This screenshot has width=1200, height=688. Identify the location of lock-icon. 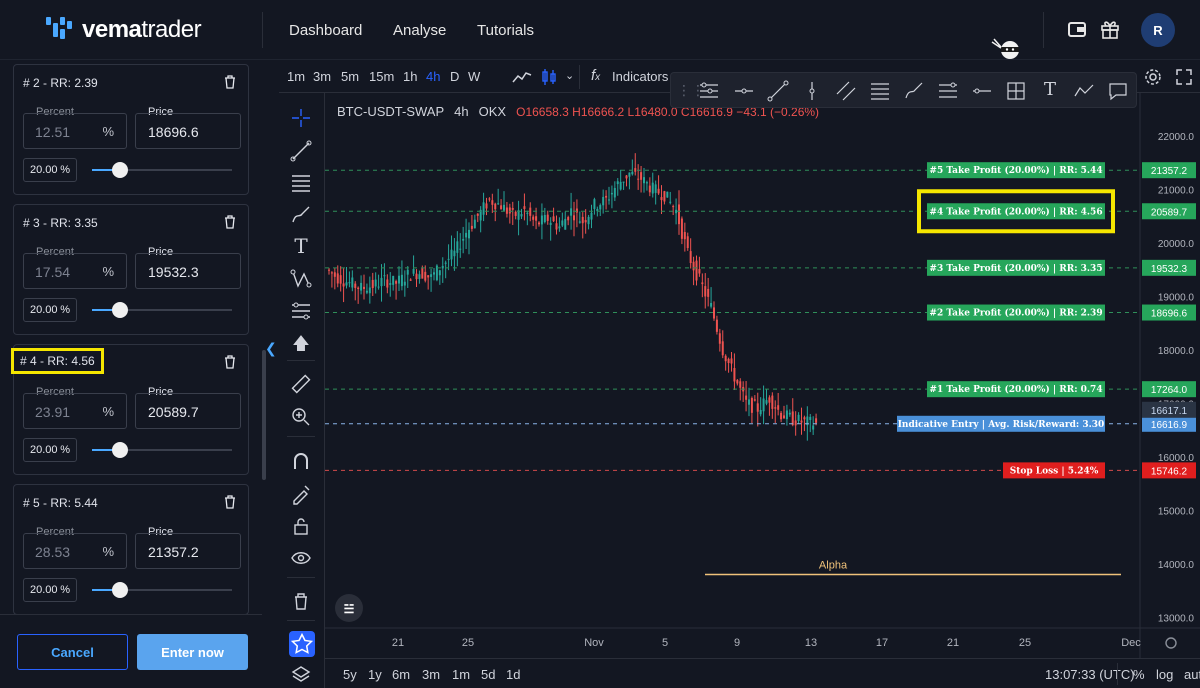
(301, 526).